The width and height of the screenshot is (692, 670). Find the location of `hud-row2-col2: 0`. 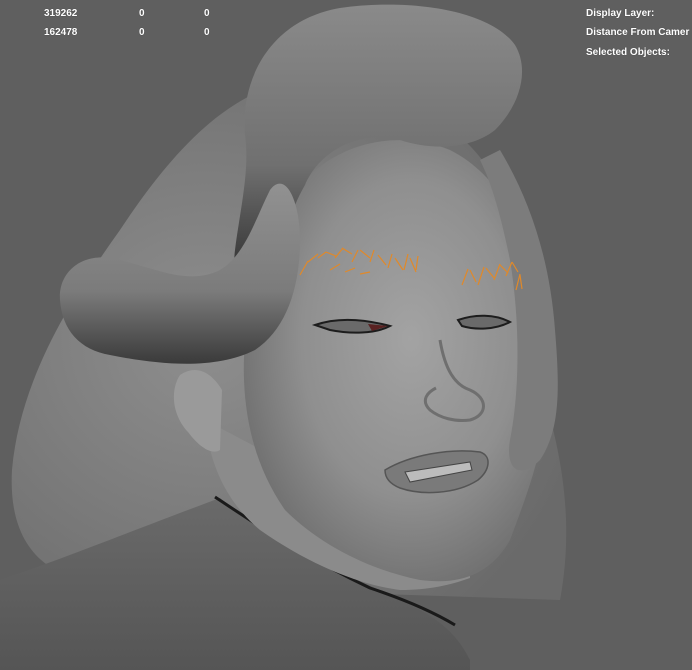

hud-row2-col2: 0 is located at coordinates (142, 32).